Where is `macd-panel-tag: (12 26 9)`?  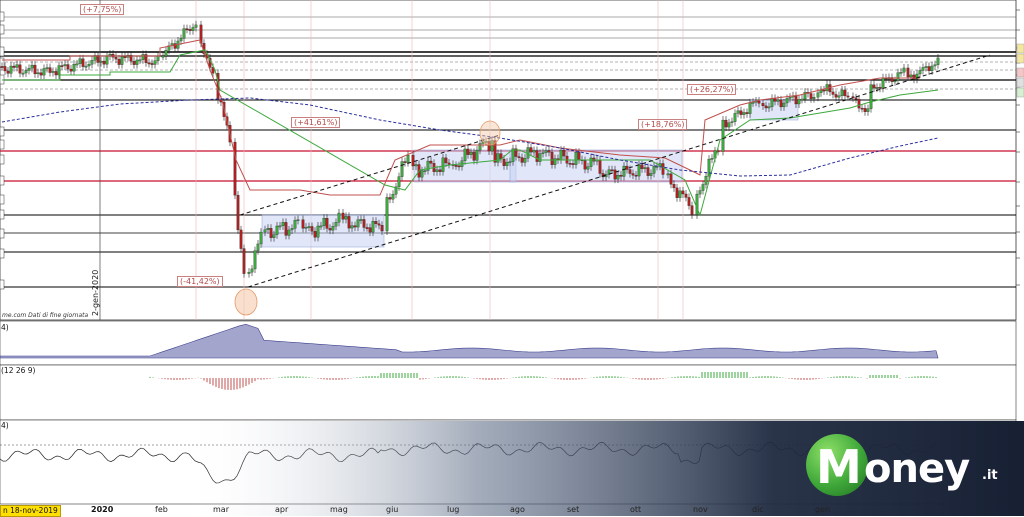
macd-panel-tag: (12 26 9) is located at coordinates (18, 370).